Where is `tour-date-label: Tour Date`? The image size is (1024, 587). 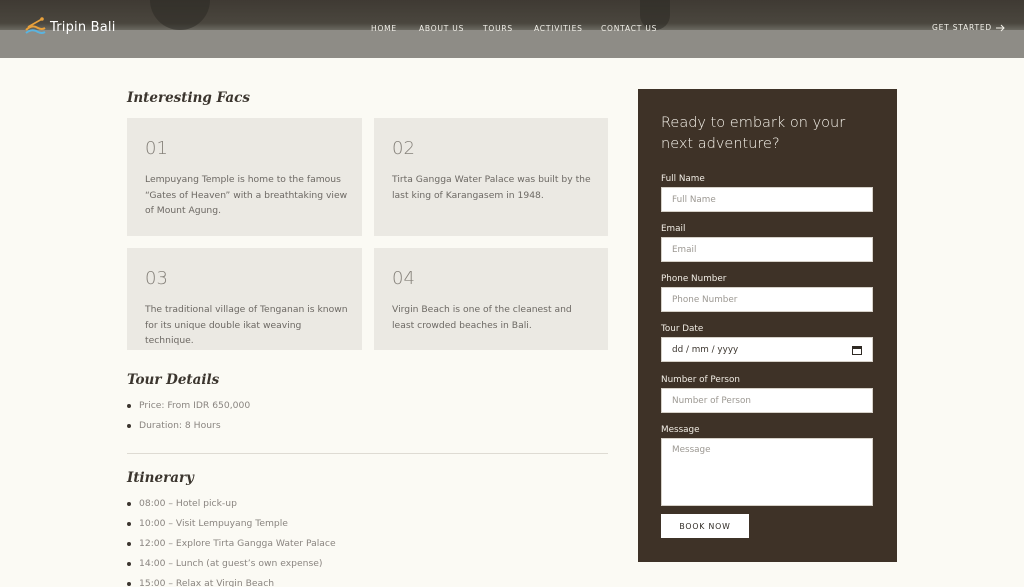 tour-date-label: Tour Date is located at coordinates (682, 329).